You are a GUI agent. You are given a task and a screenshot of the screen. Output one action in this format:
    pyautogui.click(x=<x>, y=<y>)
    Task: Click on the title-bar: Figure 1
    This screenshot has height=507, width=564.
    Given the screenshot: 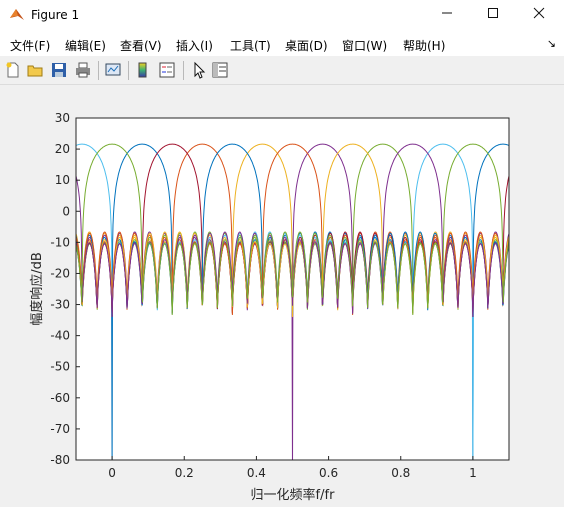 What is the action you would take?
    pyautogui.click(x=282, y=15)
    